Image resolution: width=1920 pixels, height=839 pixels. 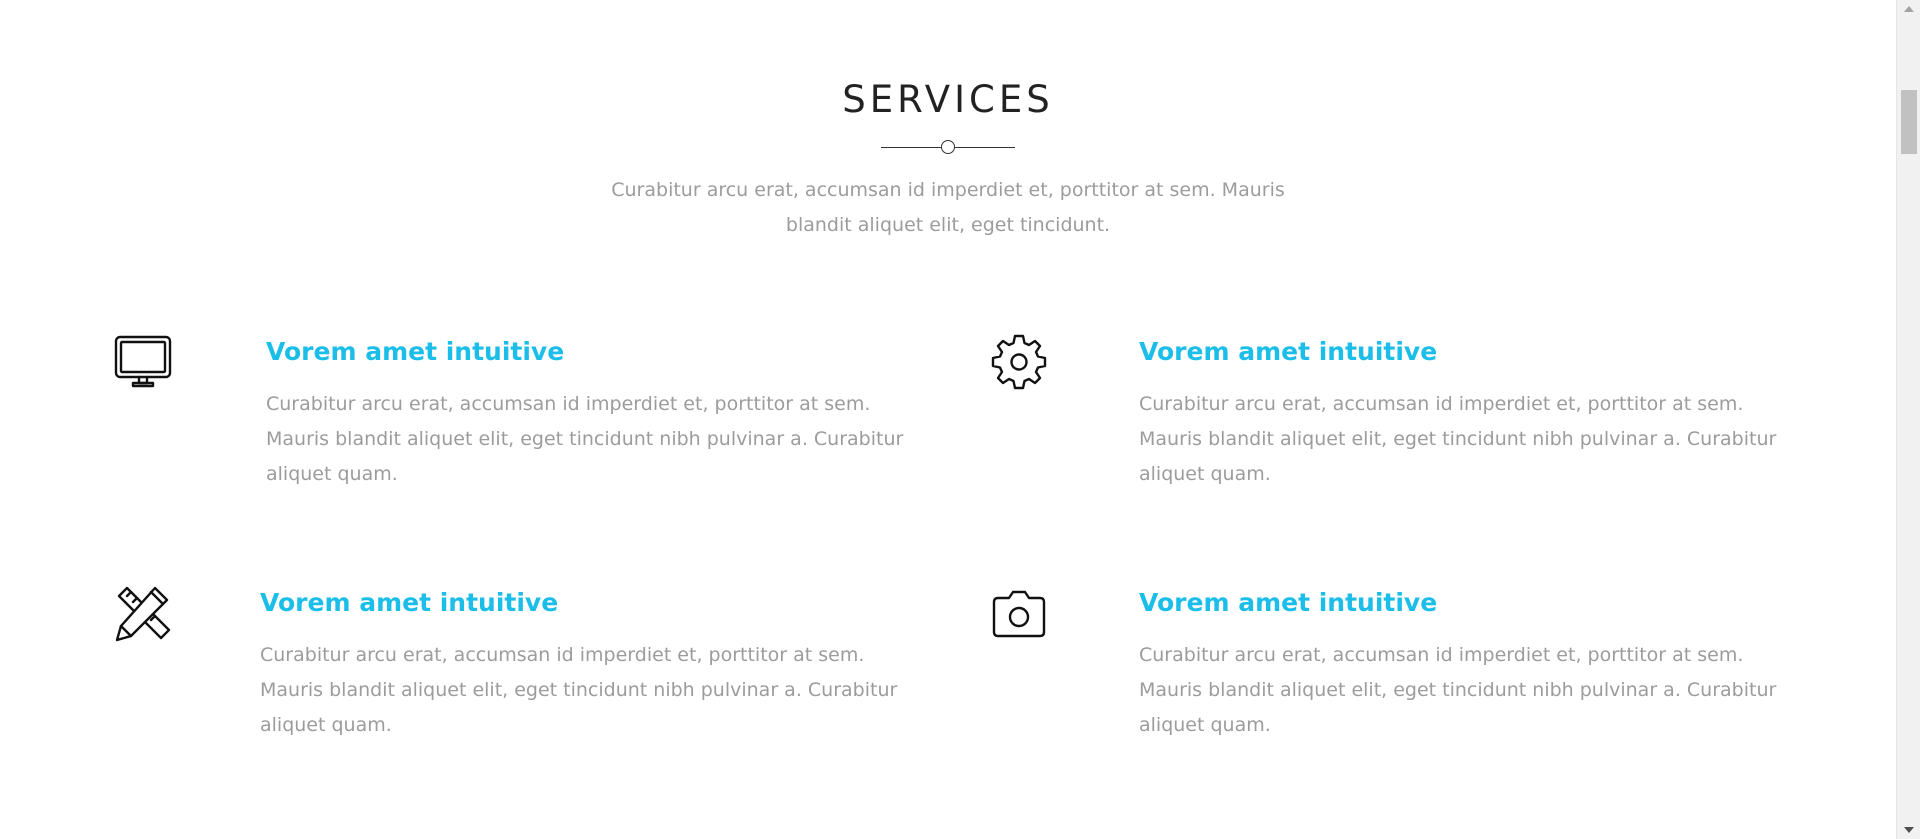 I want to click on section-title: SERVICES, so click(x=948, y=99).